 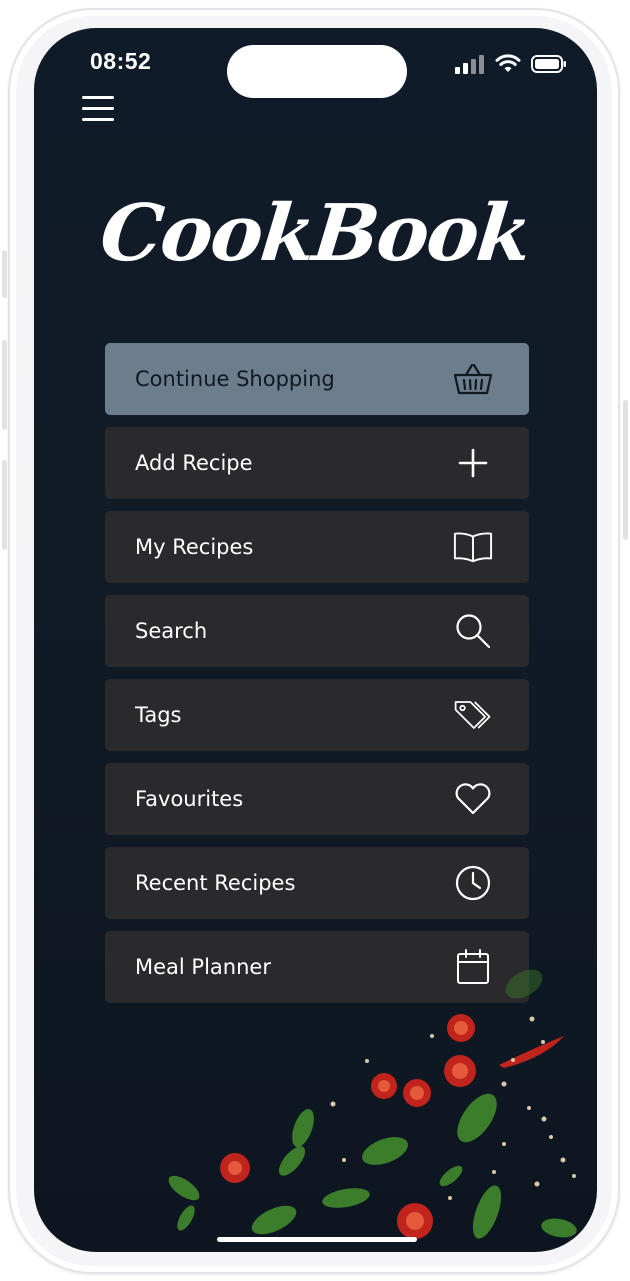 I want to click on food-decoration-image, so click(x=372, y=1104).